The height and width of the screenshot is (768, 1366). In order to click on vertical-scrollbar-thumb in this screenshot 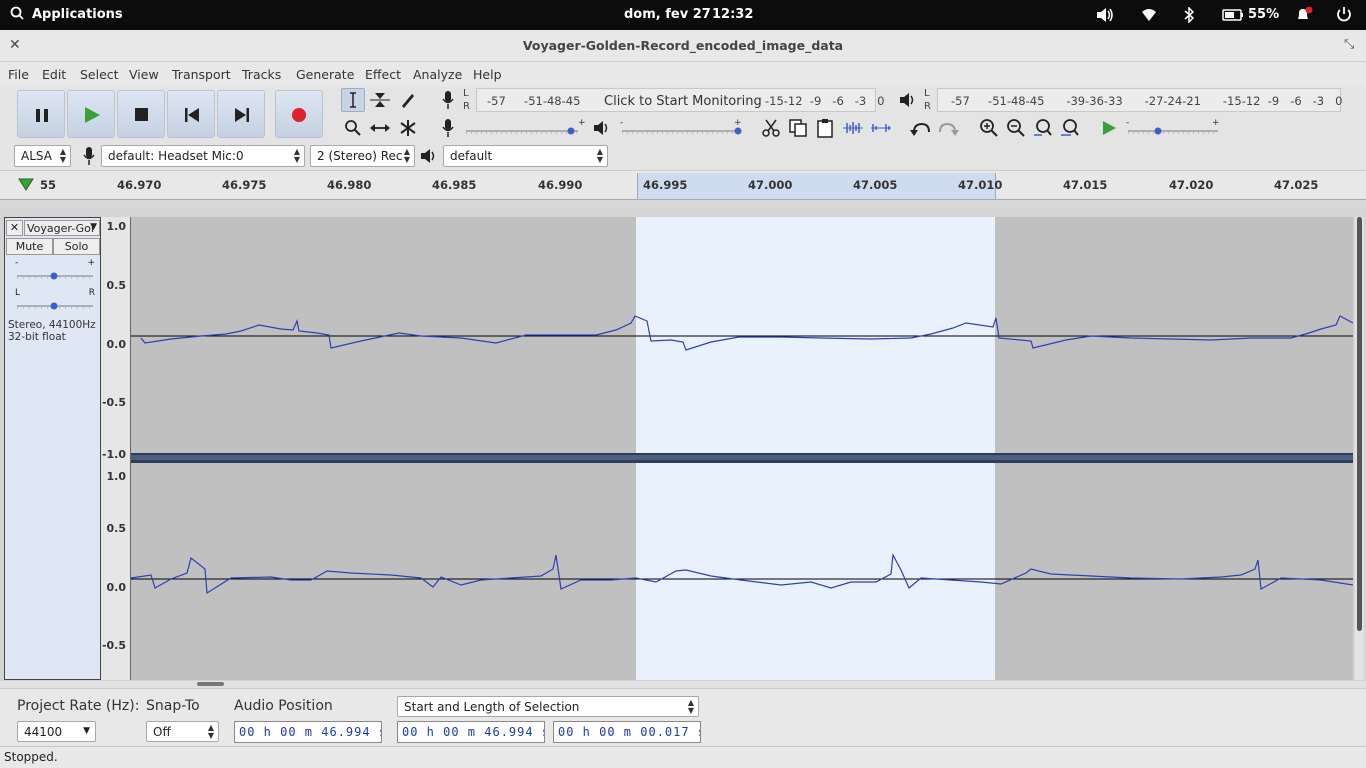, I will do `click(1359, 424)`.